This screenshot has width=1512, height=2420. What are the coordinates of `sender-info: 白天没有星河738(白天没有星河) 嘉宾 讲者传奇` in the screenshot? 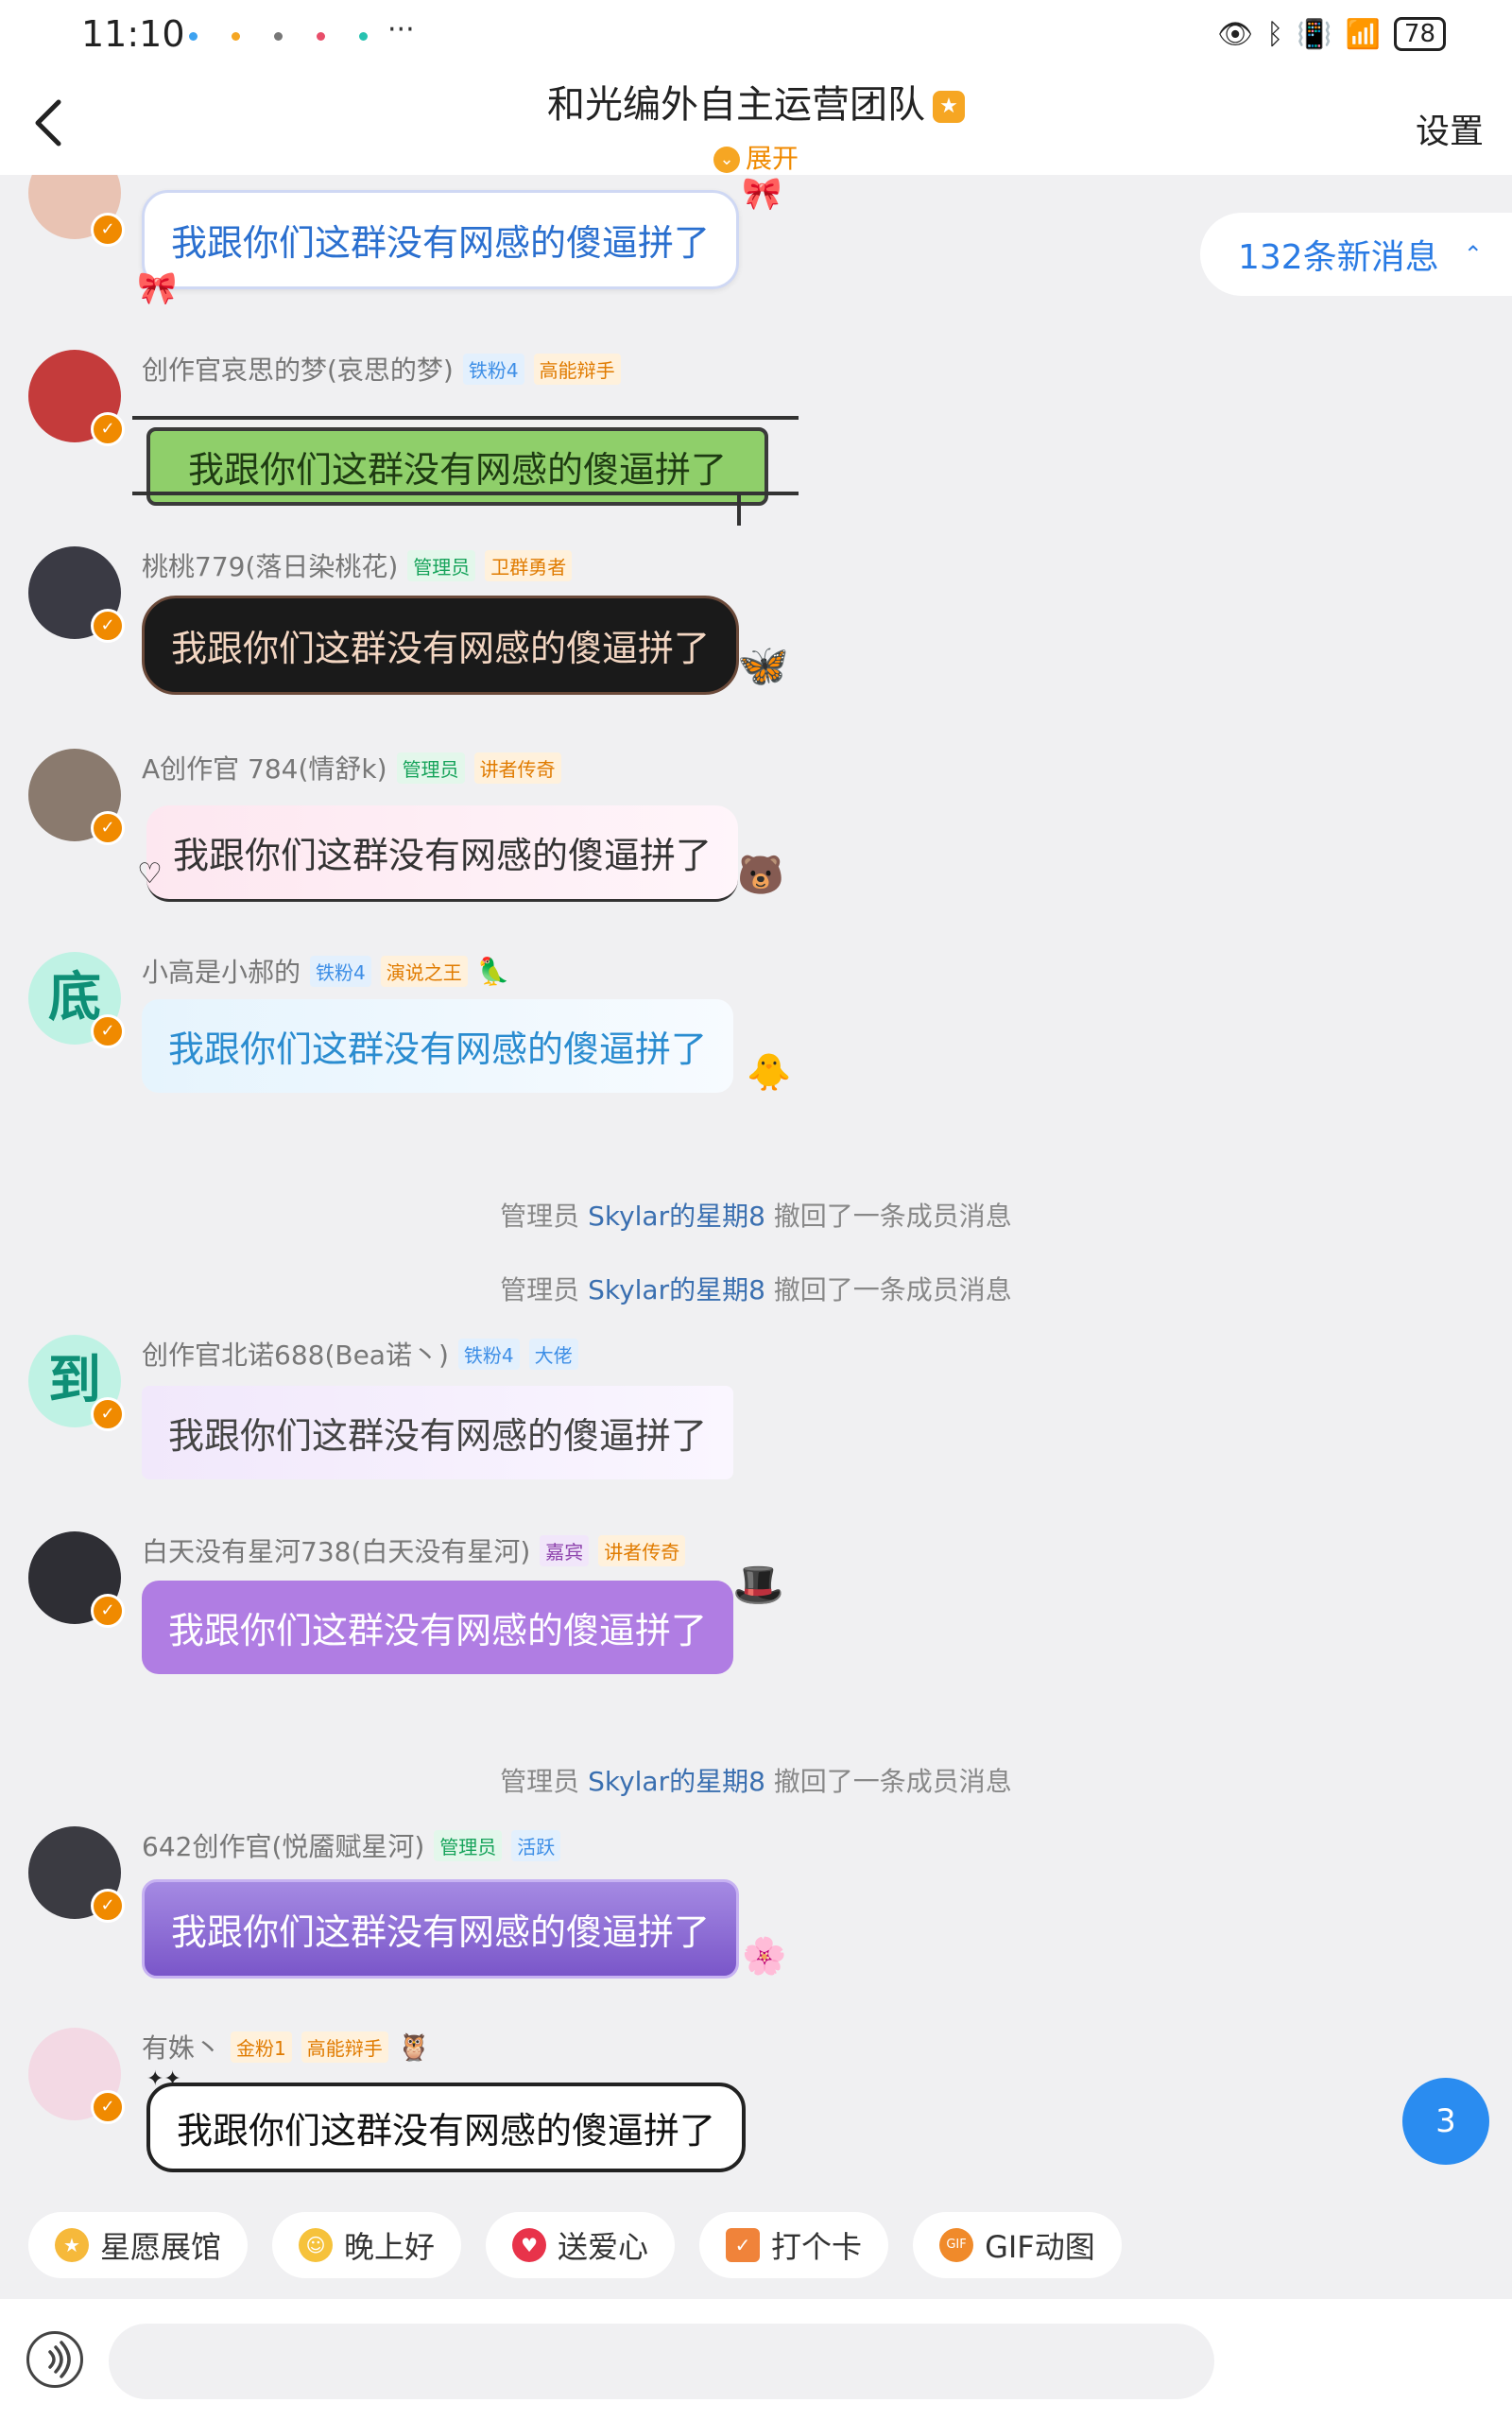 It's located at (414, 1550).